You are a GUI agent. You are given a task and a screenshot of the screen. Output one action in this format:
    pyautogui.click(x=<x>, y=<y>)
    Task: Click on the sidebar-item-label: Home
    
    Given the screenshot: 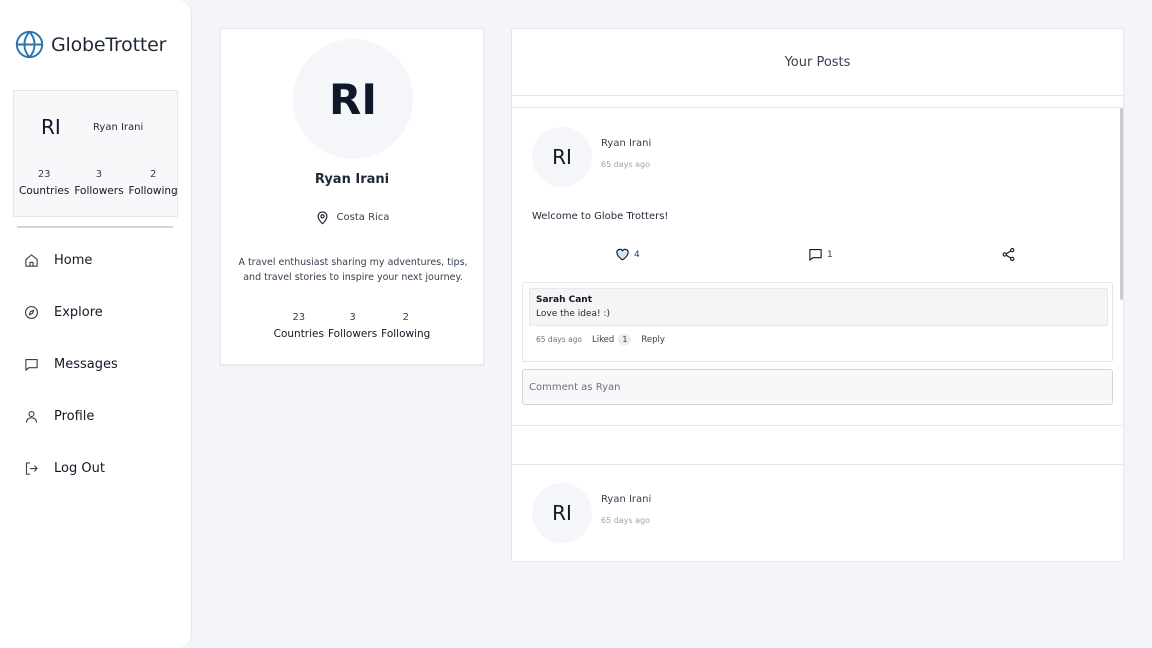 What is the action you would take?
    pyautogui.click(x=73, y=260)
    